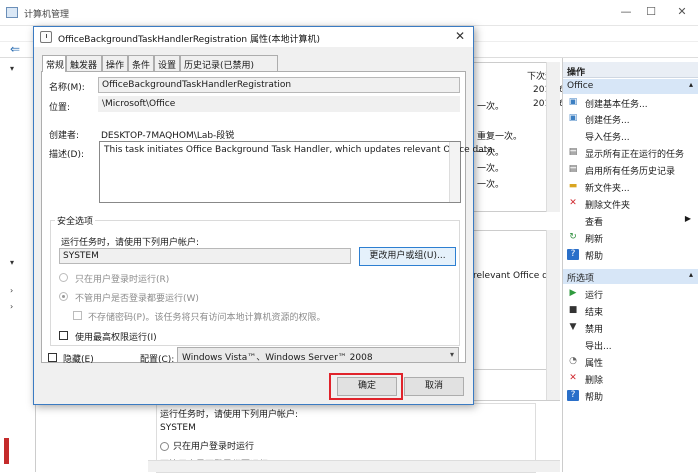 Image resolution: width=698 pixels, height=473 pixels. I want to click on action-show-running: ▤ 显示所有正在运行的任务, so click(631, 153).